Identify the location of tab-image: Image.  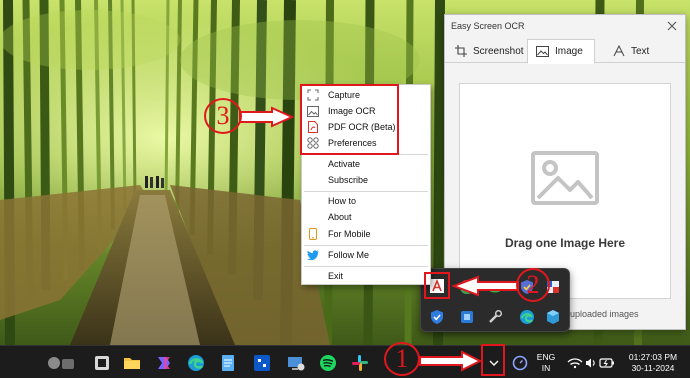
(561, 51).